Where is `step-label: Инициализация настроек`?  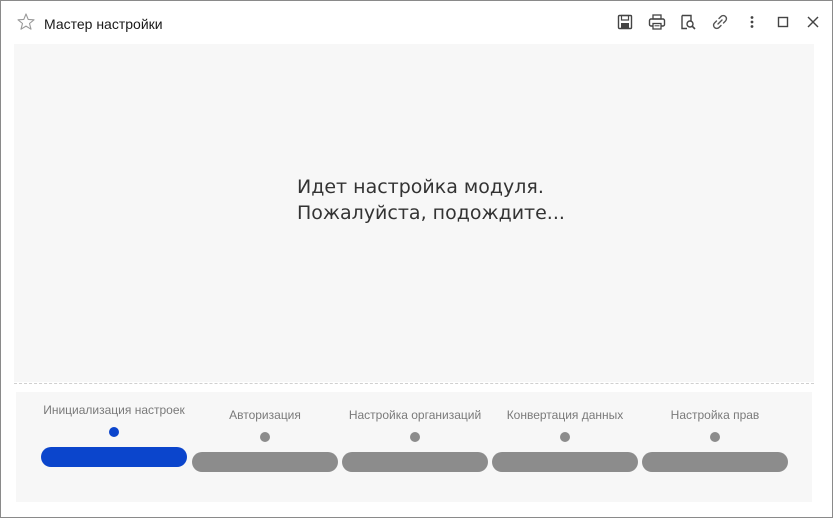
step-label: Инициализация настроек is located at coordinates (114, 410).